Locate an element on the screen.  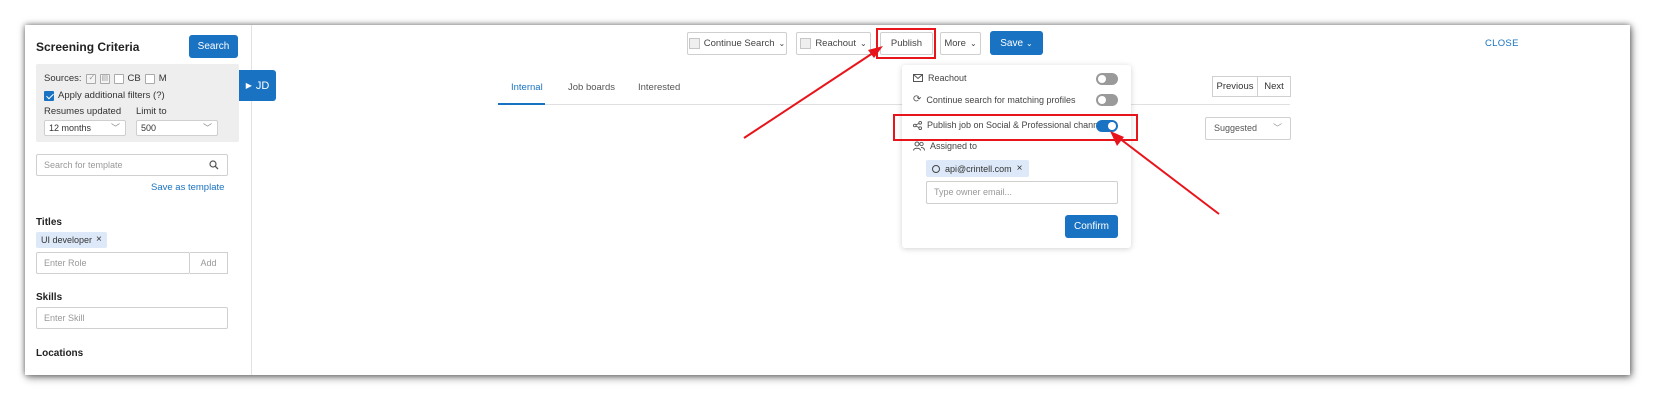
mail-icon is located at coordinates (918, 78).